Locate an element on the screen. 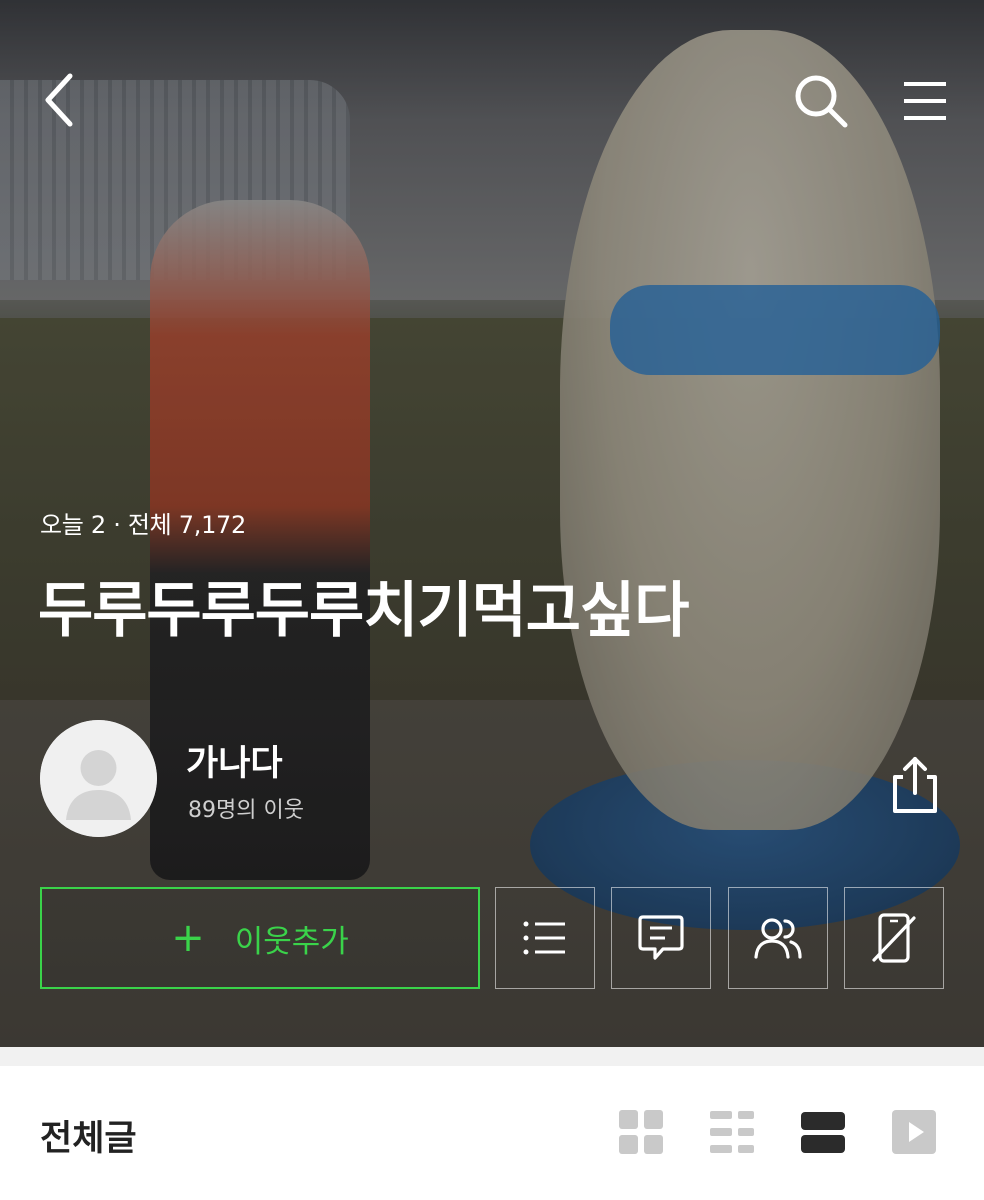  list-view-icon is located at coordinates (732, 1132).